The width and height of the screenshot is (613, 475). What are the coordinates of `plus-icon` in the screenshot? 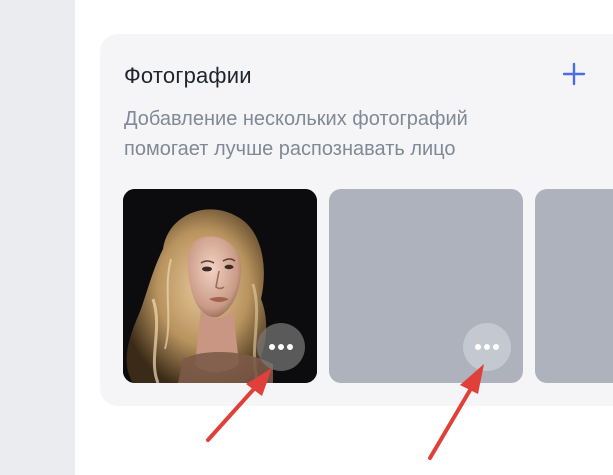 It's located at (574, 74).